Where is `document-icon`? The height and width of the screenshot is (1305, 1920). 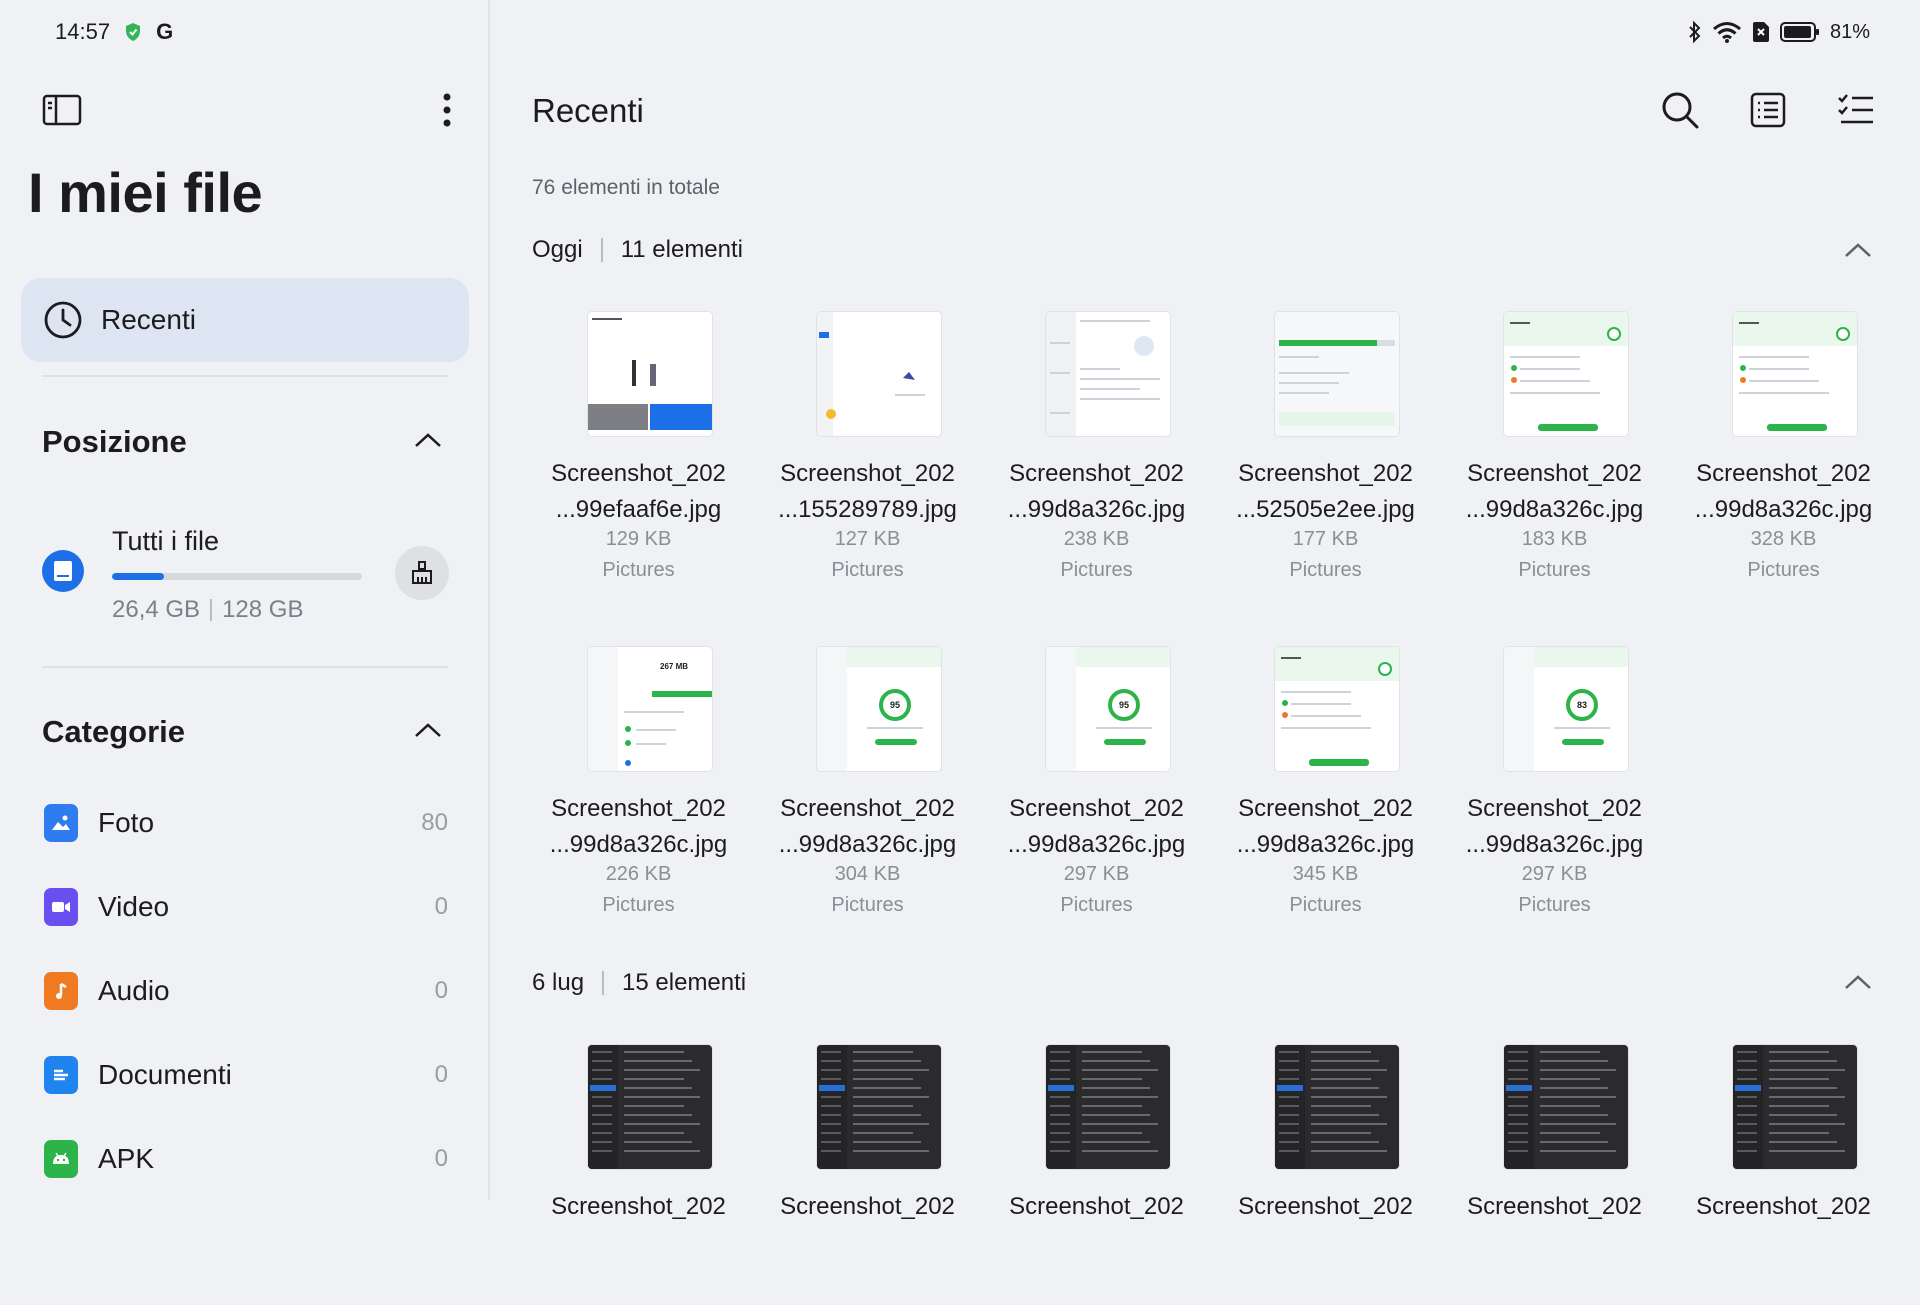
document-icon is located at coordinates (61, 1075).